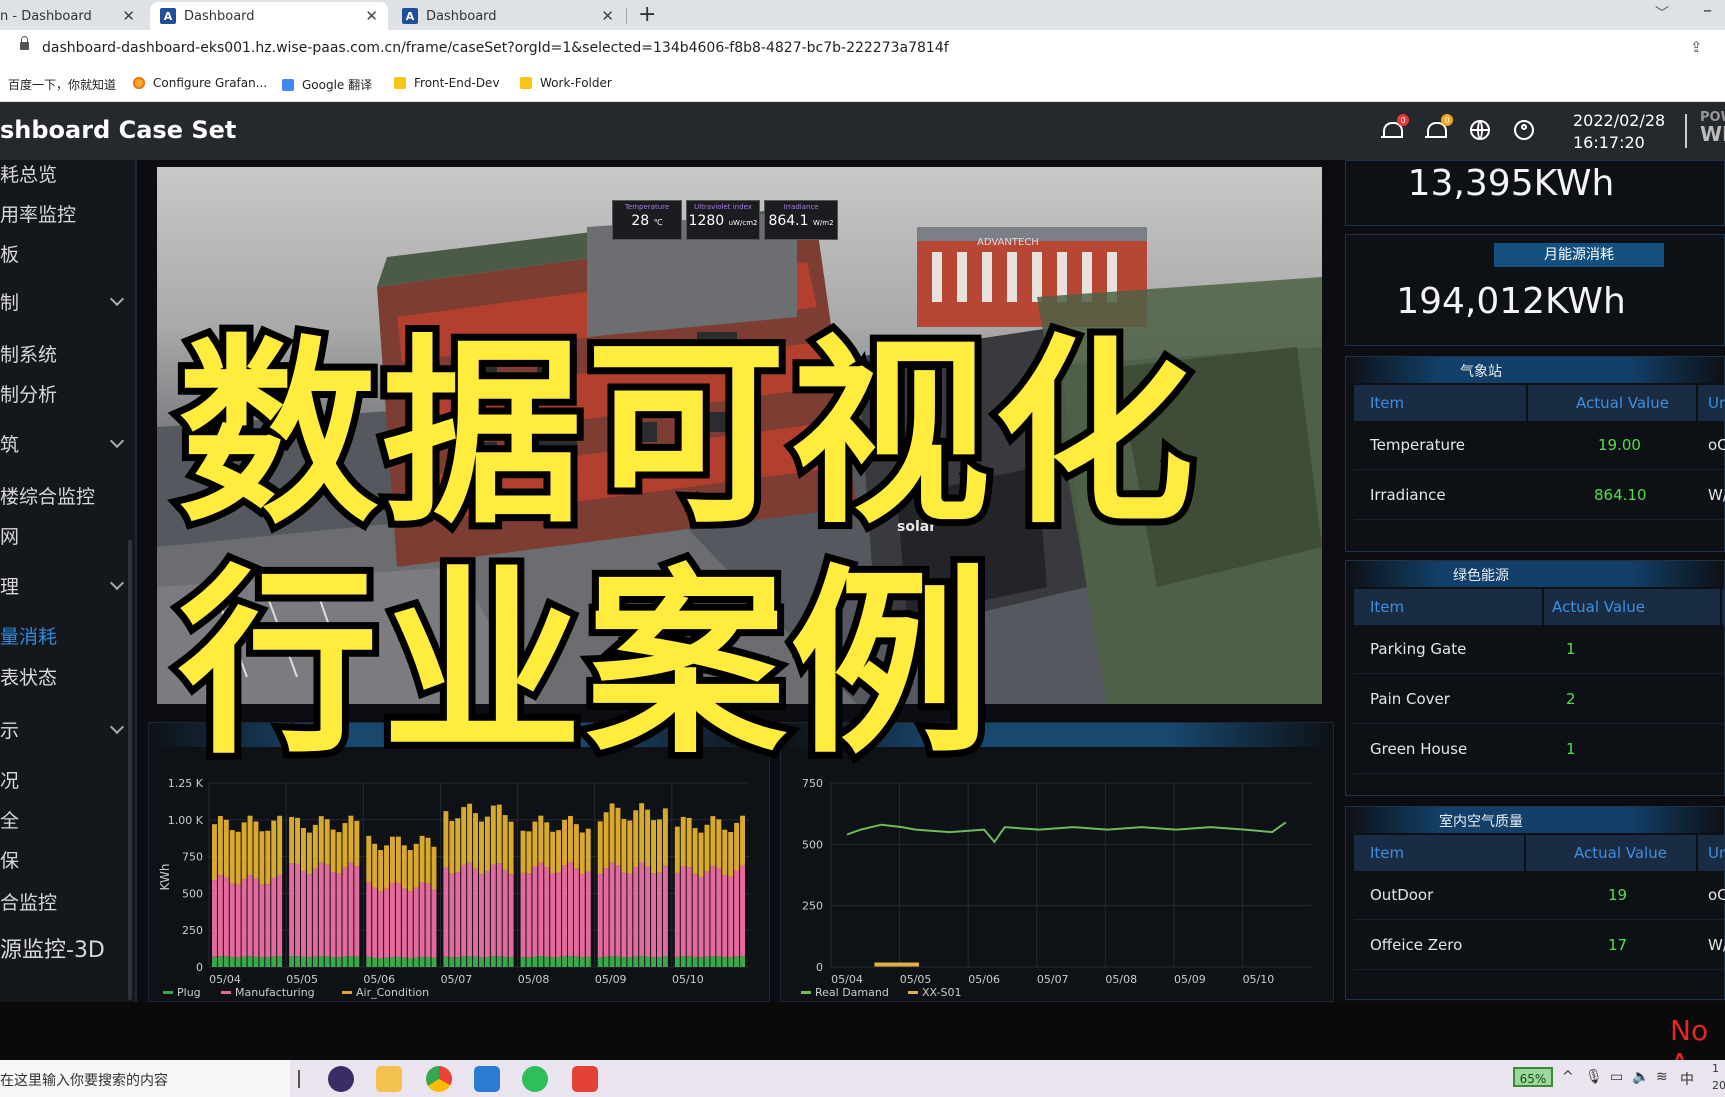 The image size is (1725, 1097). Describe the element at coordinates (341, 1079) in the screenshot. I see `obs-app-icon` at that location.